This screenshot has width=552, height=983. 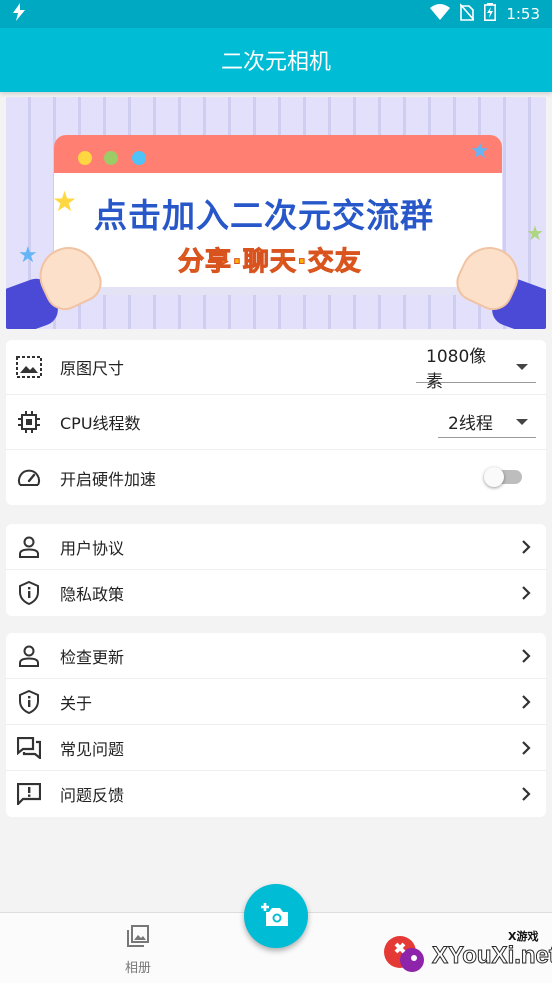 What do you see at coordinates (108, 479) in the screenshot?
I see `hardware-accel-label: 开启硬件加速` at bounding box center [108, 479].